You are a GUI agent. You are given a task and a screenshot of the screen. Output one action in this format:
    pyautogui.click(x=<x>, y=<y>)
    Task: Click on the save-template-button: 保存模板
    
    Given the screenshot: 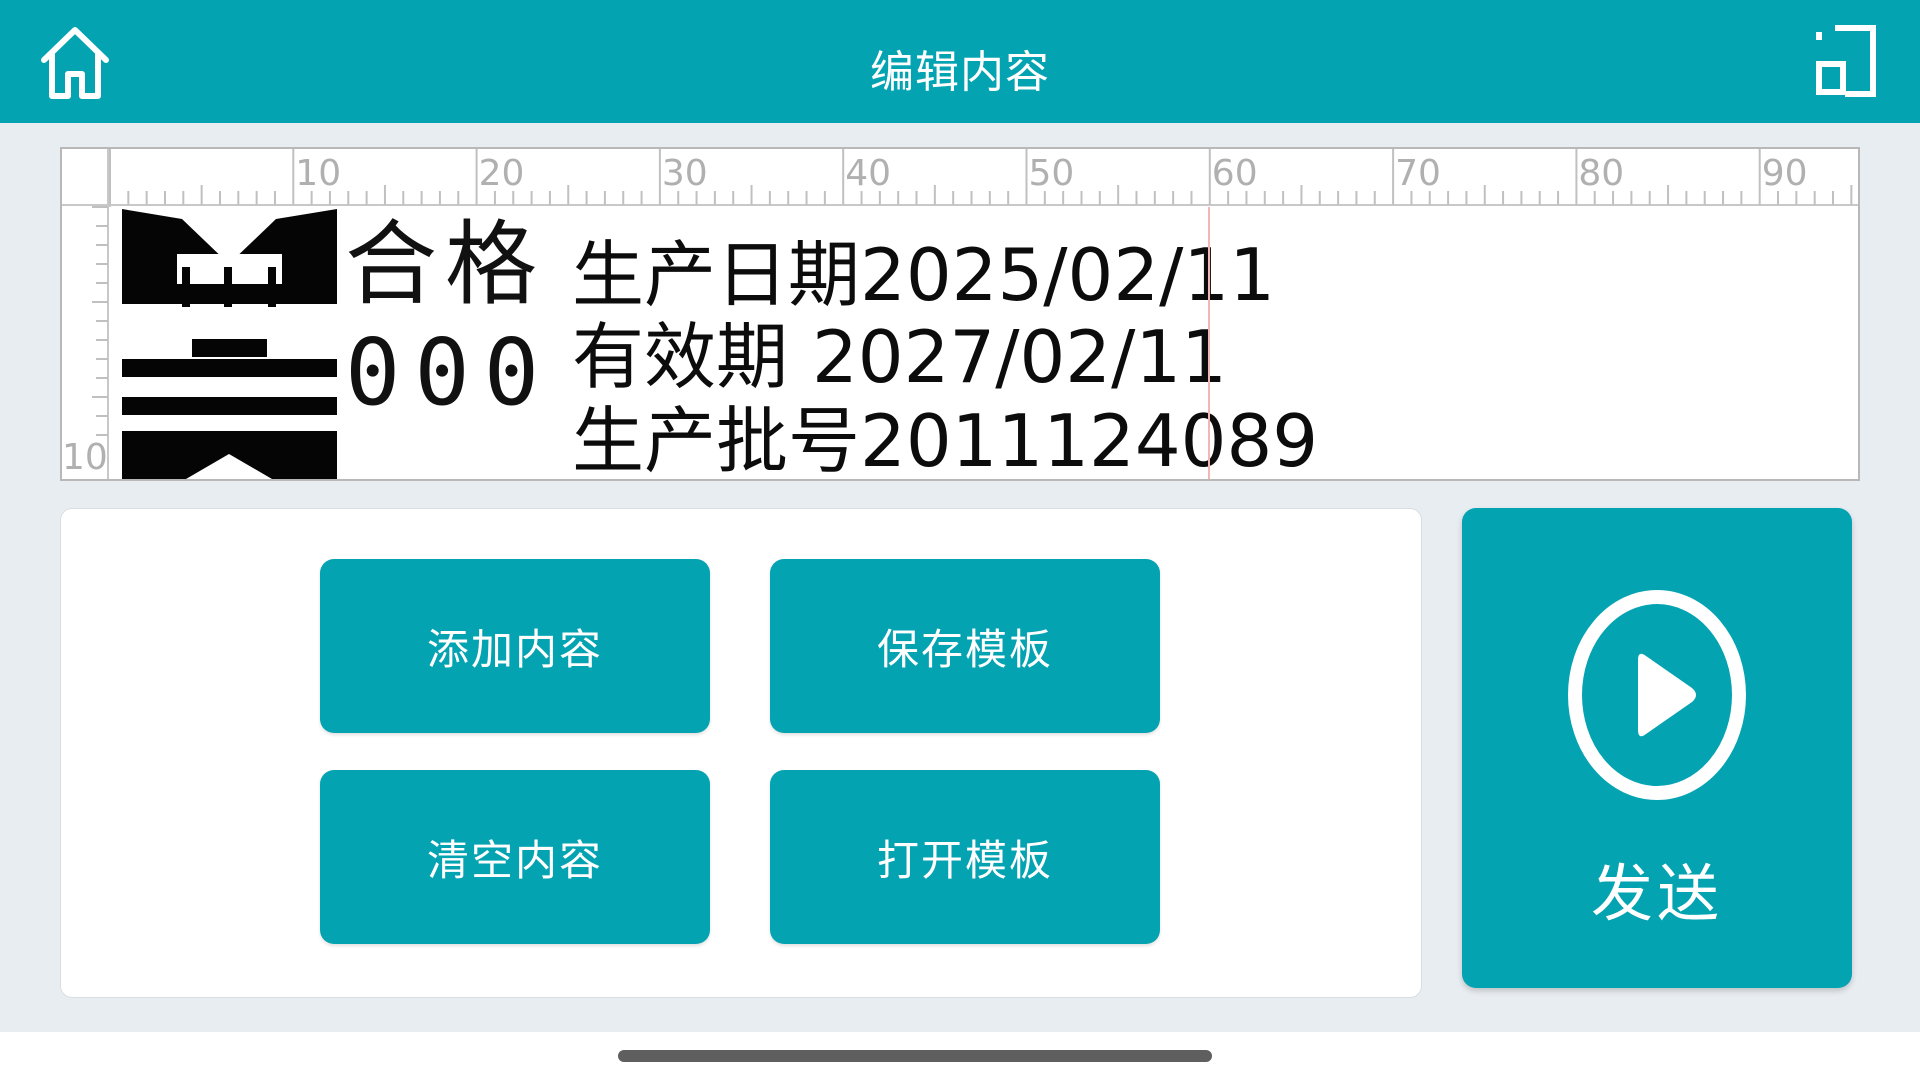 What is the action you would take?
    pyautogui.click(x=965, y=646)
    